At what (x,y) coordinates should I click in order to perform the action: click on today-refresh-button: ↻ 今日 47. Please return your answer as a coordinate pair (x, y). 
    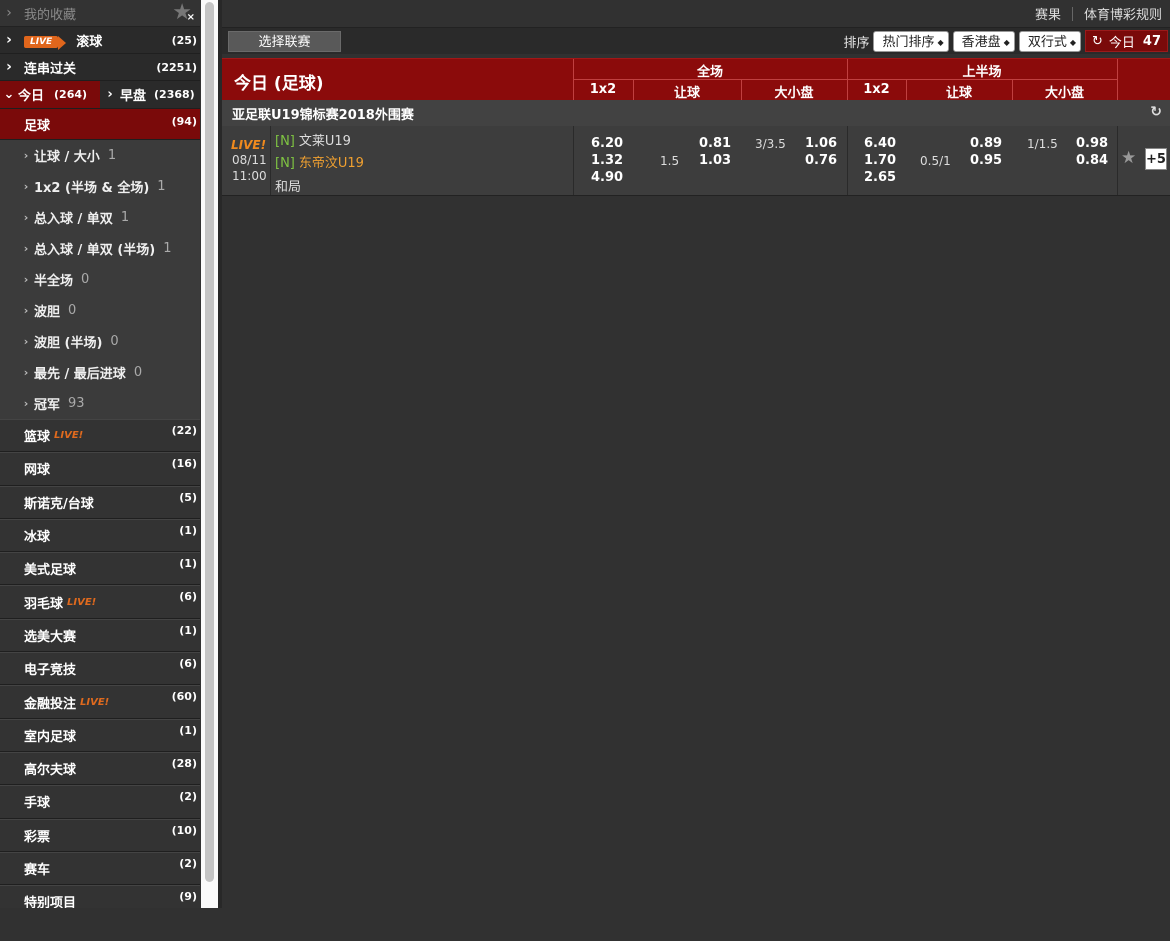
    Looking at the image, I should click on (1126, 41).